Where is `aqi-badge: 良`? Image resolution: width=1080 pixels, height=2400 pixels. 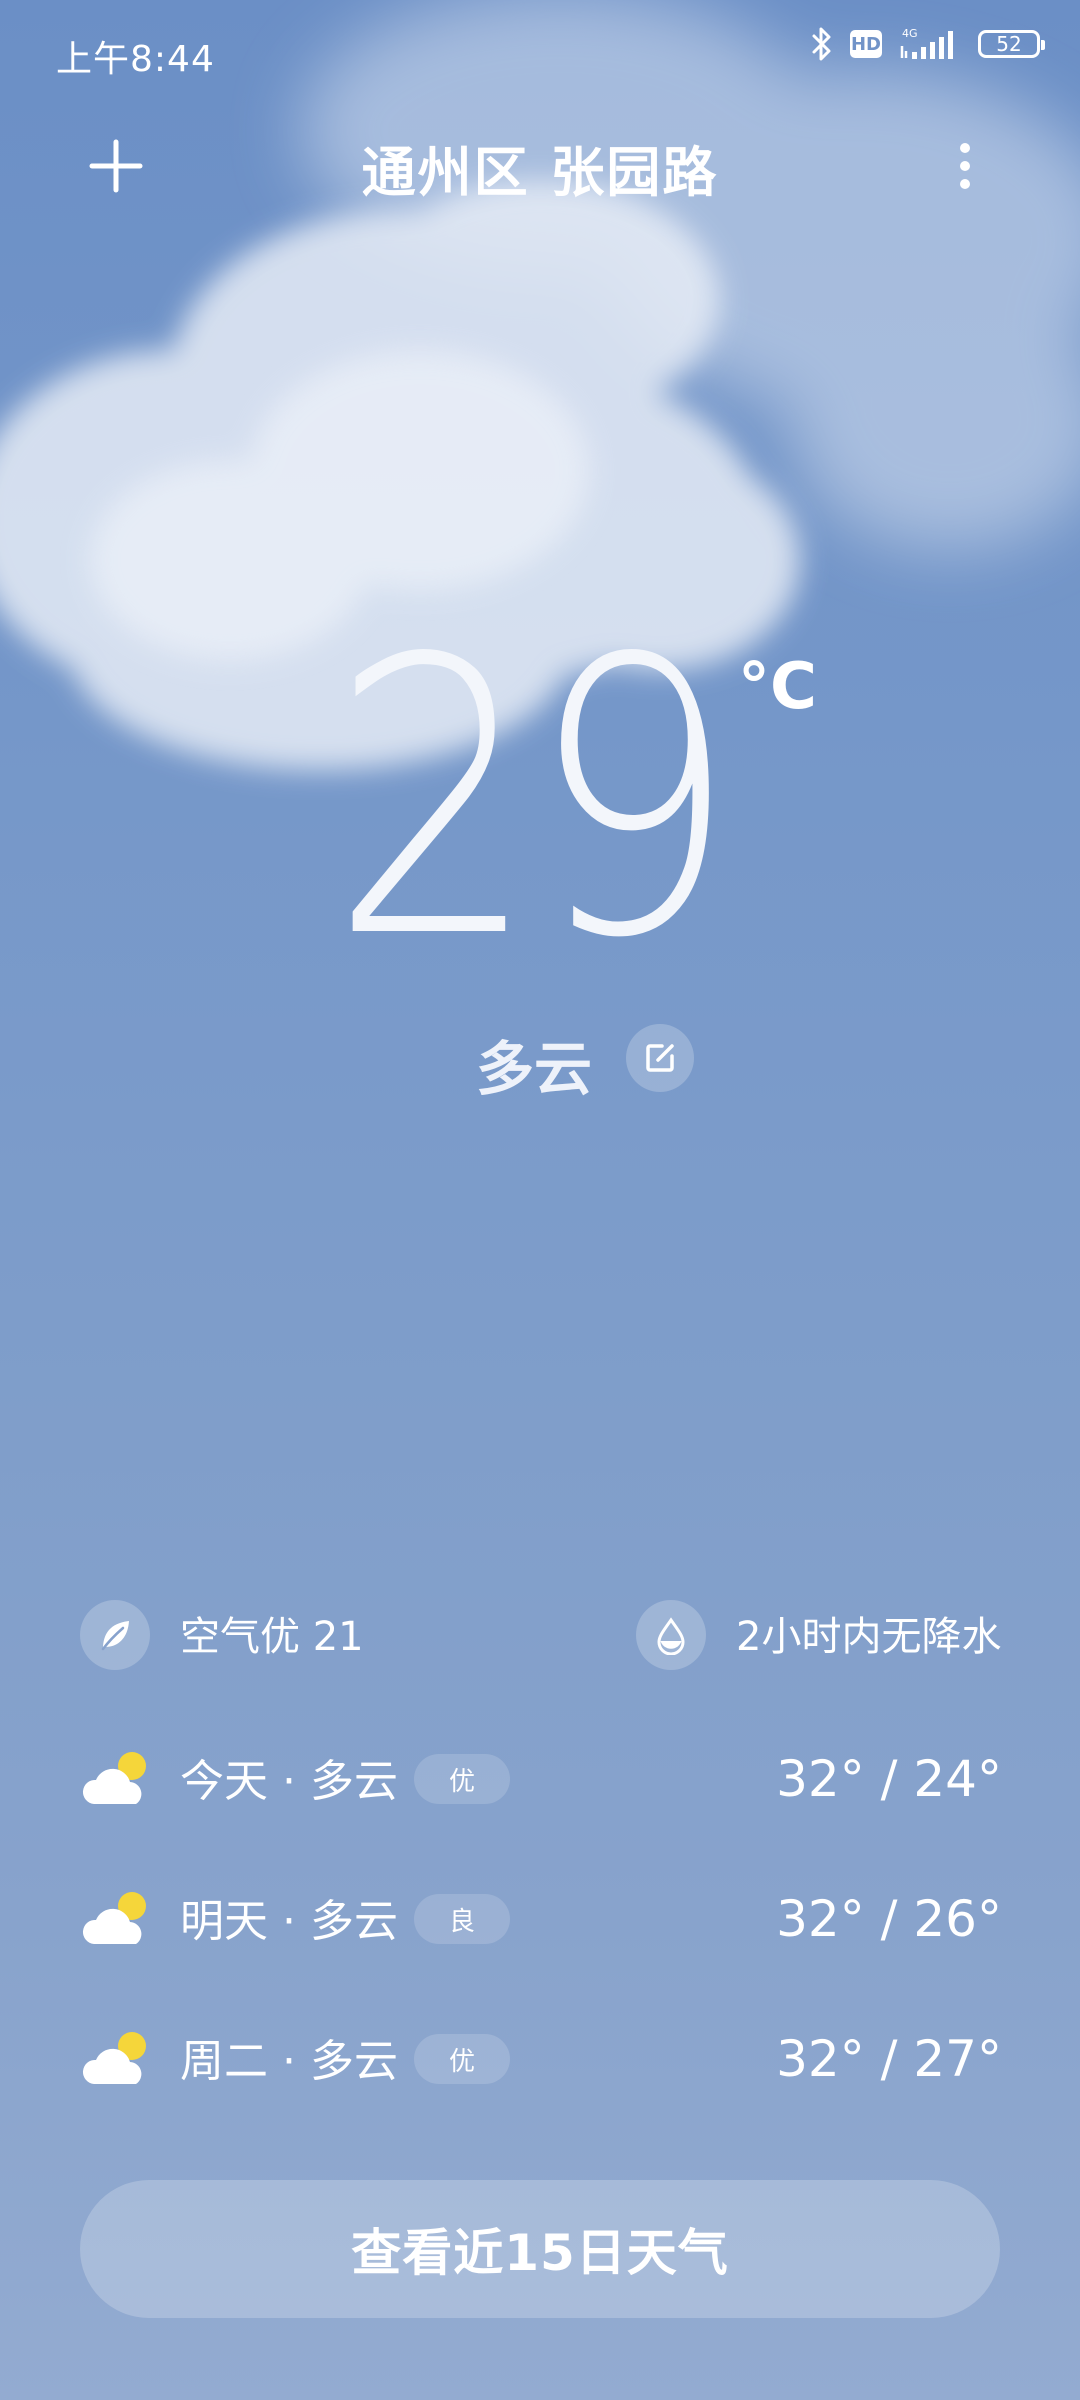 aqi-badge: 良 is located at coordinates (462, 1919).